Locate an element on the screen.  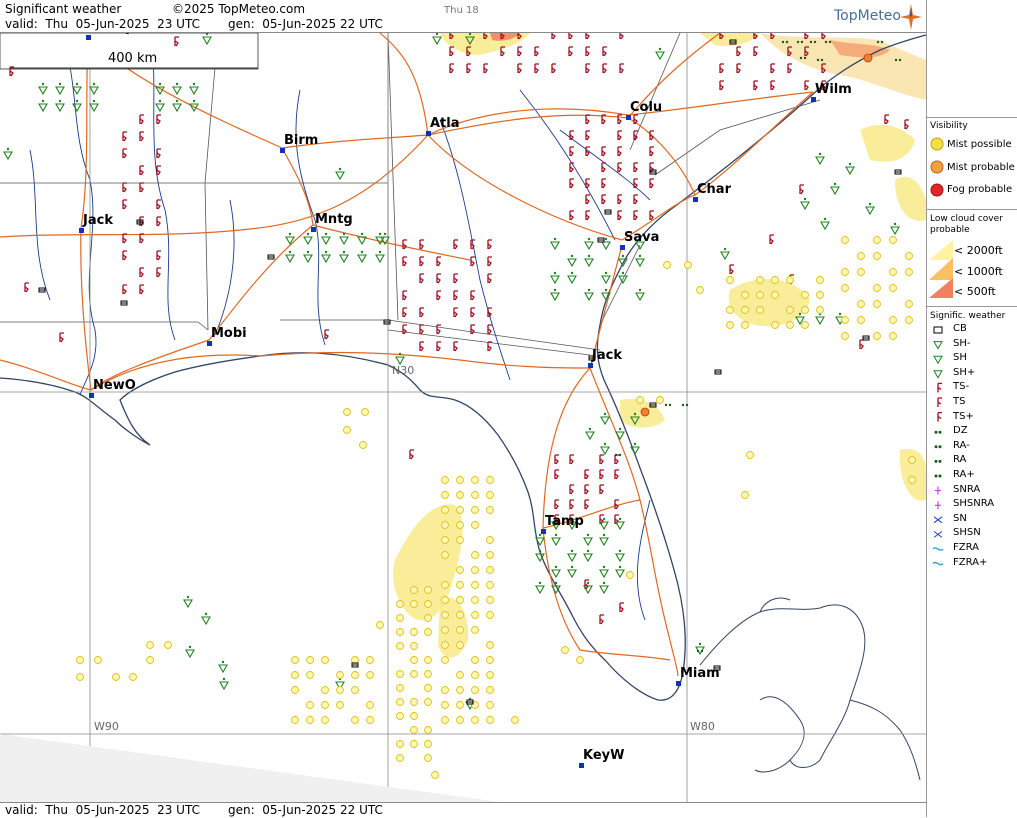
legend-mist-probable: Mist probable is located at coordinates (981, 167).